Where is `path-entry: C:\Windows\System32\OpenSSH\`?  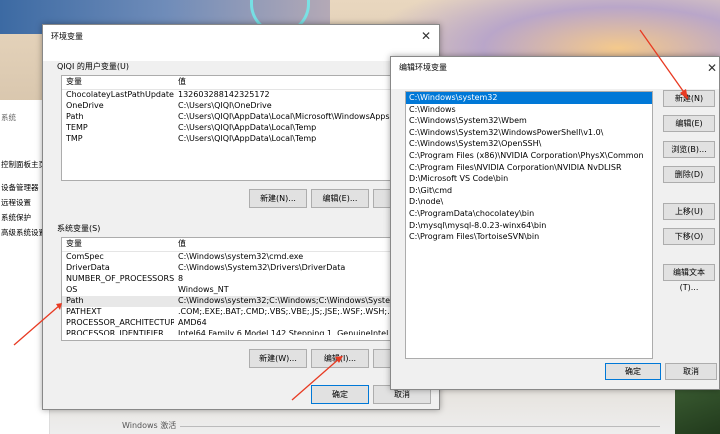 path-entry: C:\Windows\System32\OpenSSH\ is located at coordinates (529, 144).